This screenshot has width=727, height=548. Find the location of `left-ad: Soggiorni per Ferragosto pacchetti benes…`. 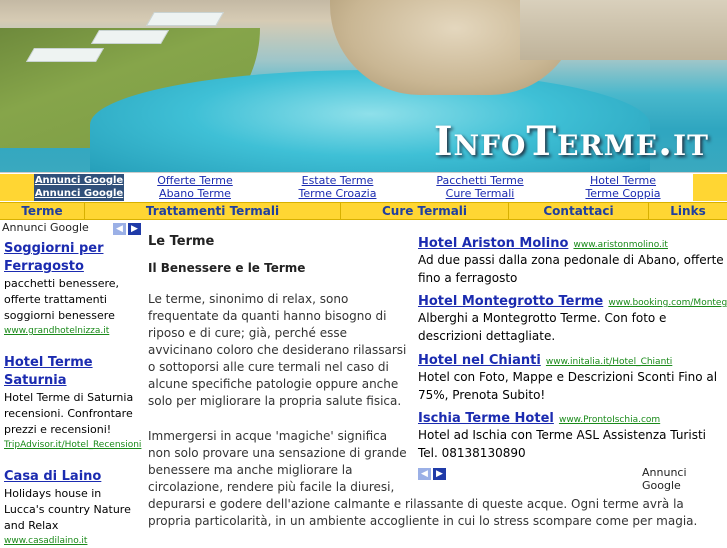

left-ad: Soggiorni per Ferragosto pacchetti benes… is located at coordinates (73, 289).